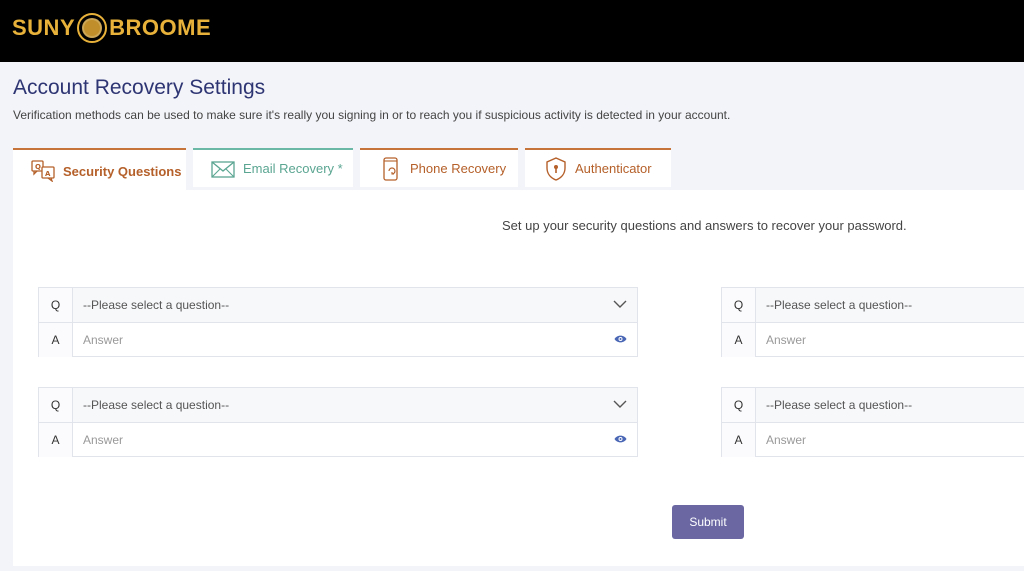 This screenshot has height=571, width=1024. I want to click on tab-phone-recovery: Phone Recovery, so click(439, 167).